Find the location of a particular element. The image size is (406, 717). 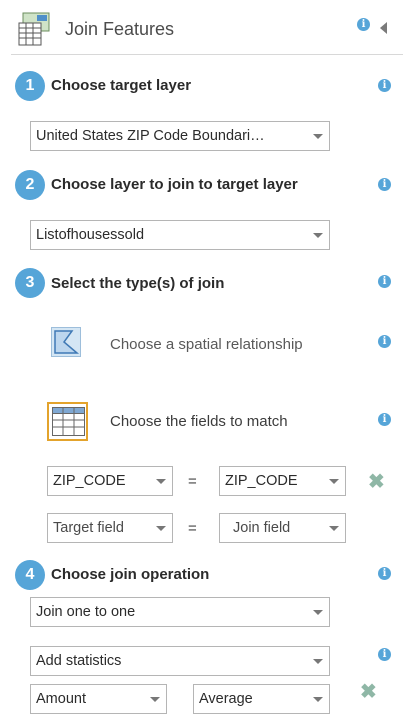

join-field-placeholder: Join field is located at coordinates (262, 528).